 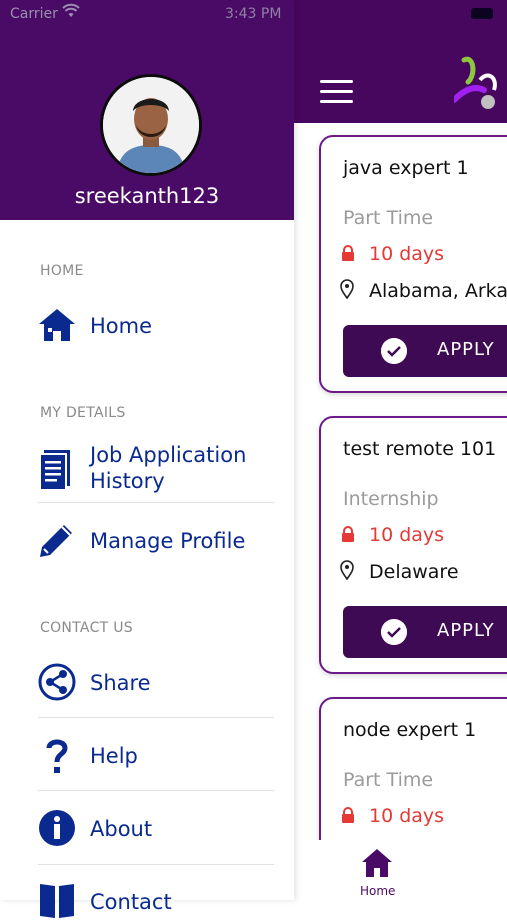 I want to click on menu-item-label: Job Application History, so click(x=168, y=468).